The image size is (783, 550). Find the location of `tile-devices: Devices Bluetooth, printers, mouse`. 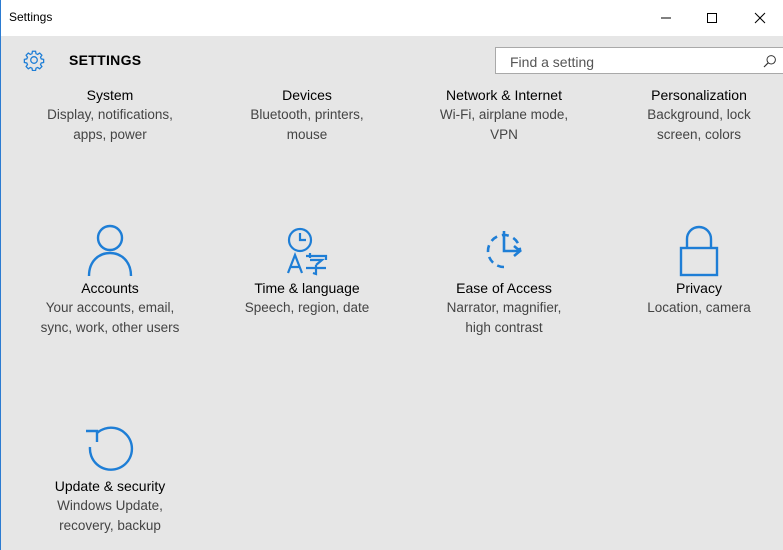

tile-devices: Devices Bluetooth, printers, mouse is located at coordinates (307, 115).